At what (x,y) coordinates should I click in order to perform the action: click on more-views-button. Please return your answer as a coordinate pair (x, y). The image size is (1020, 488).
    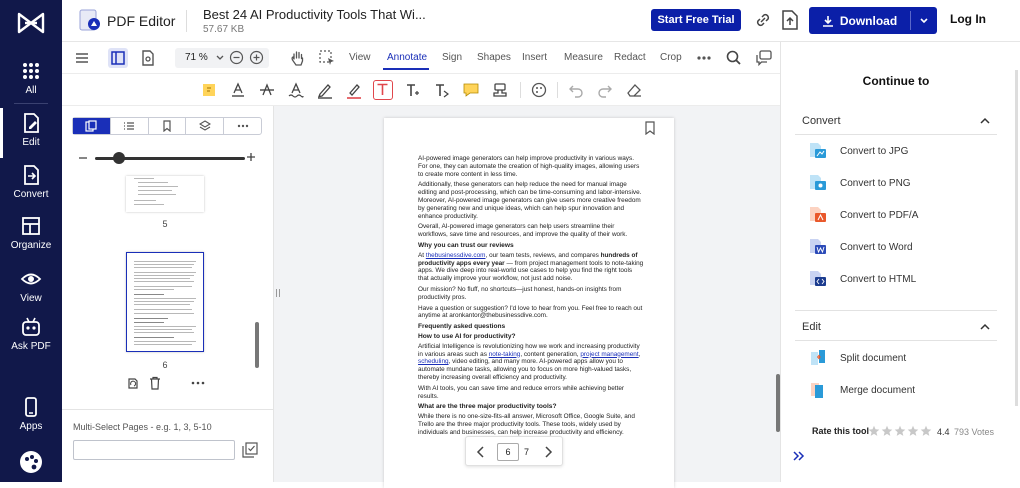
    Looking at the image, I should click on (242, 126).